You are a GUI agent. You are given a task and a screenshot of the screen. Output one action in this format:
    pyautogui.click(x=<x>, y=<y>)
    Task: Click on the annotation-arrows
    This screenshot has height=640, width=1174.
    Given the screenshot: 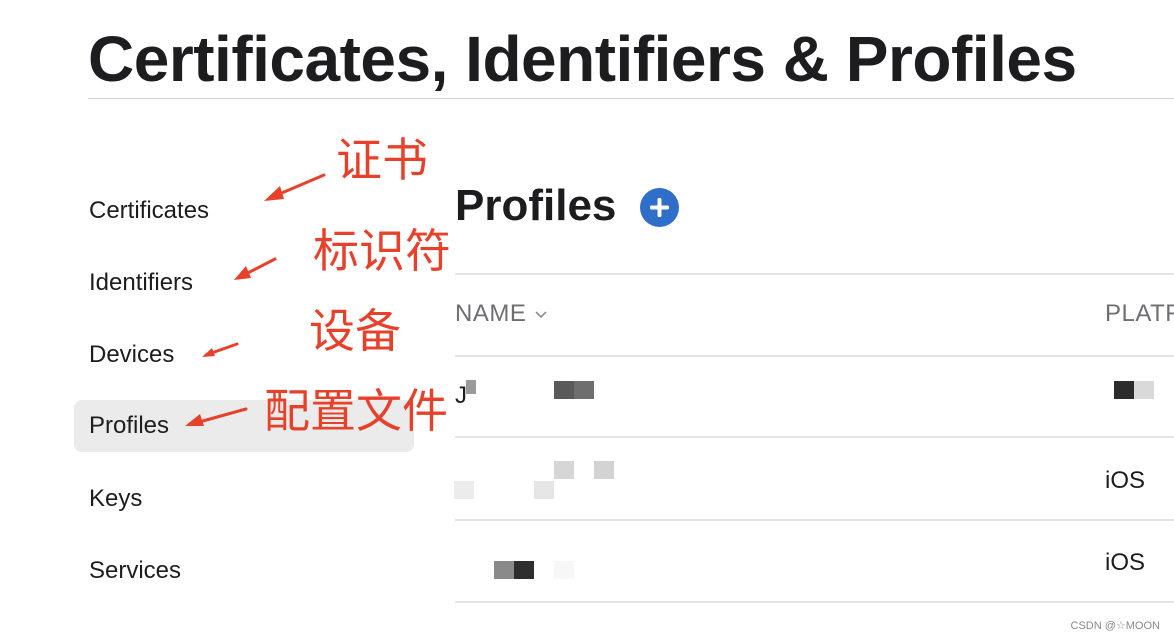 What is the action you would take?
    pyautogui.click(x=255, y=299)
    